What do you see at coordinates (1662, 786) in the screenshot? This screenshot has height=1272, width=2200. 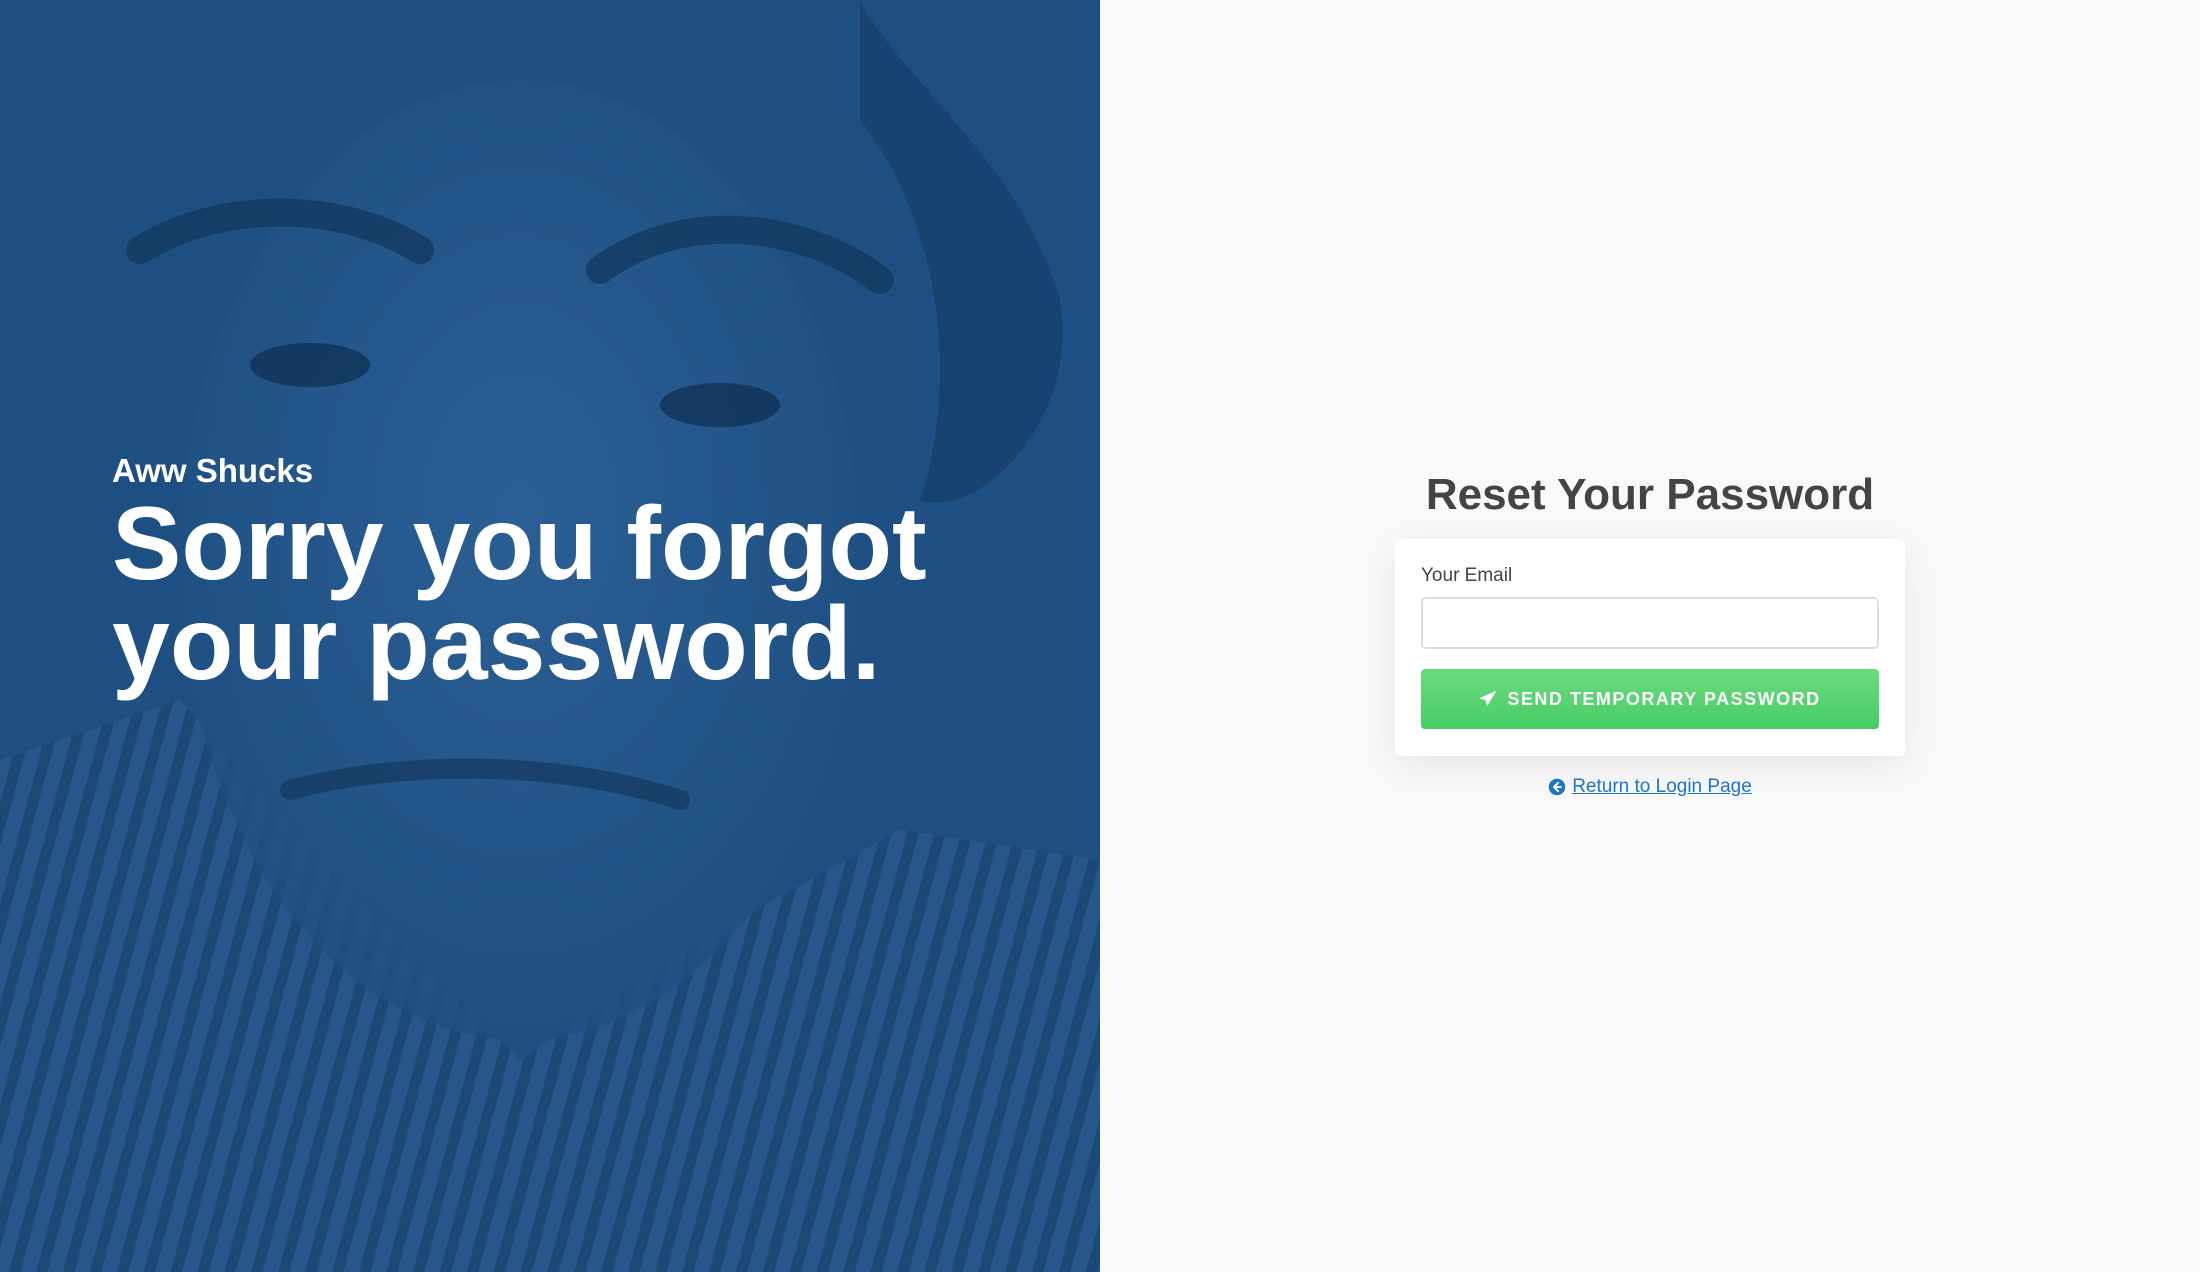 I see `return-link-label: Return to Login Page` at bounding box center [1662, 786].